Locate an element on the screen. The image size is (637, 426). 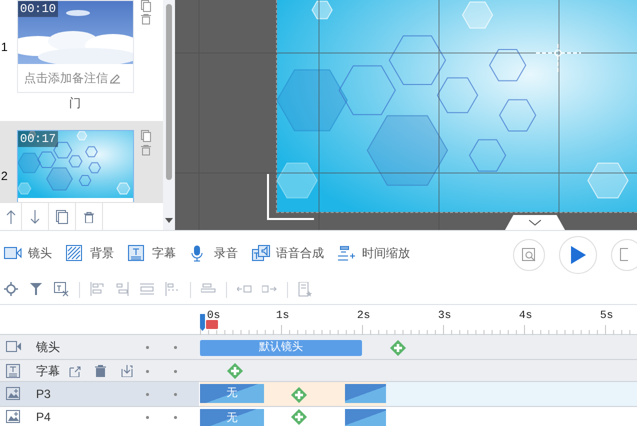
slide-row: 2 00:17 is located at coordinates (81, 161).